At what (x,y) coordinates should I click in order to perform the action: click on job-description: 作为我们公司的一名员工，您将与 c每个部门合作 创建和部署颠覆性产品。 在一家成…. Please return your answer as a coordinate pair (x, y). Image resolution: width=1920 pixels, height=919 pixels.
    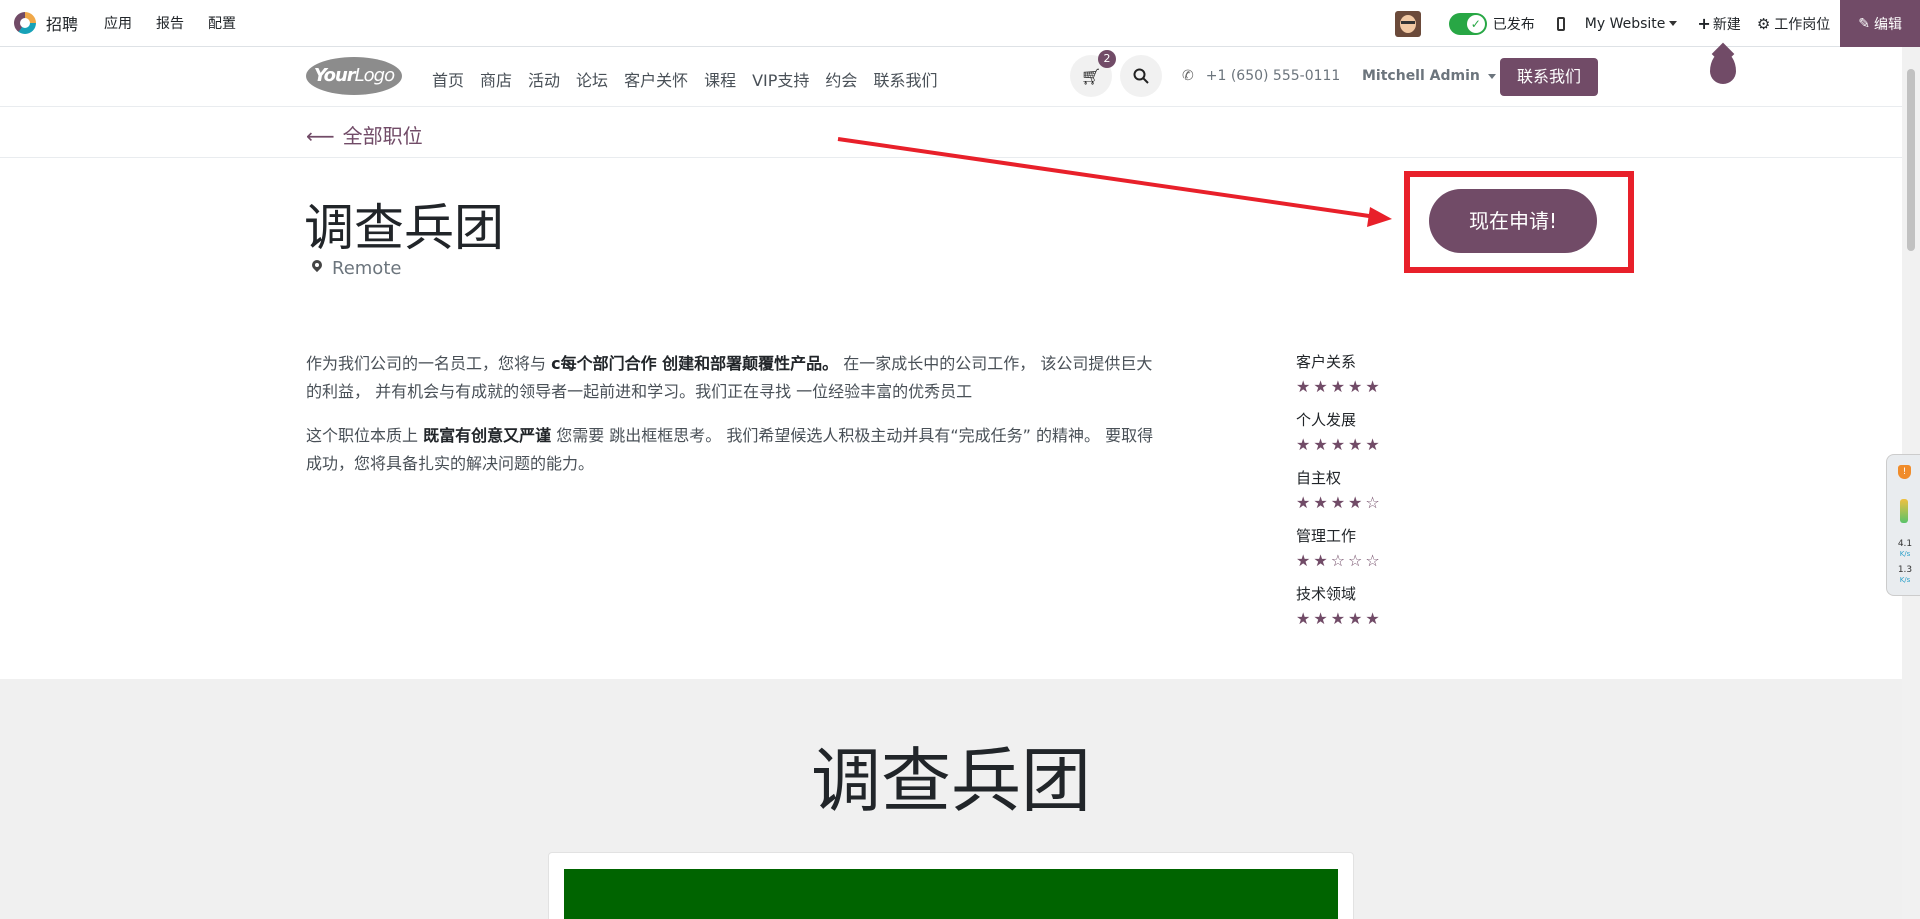
    Looking at the image, I should click on (731, 422).